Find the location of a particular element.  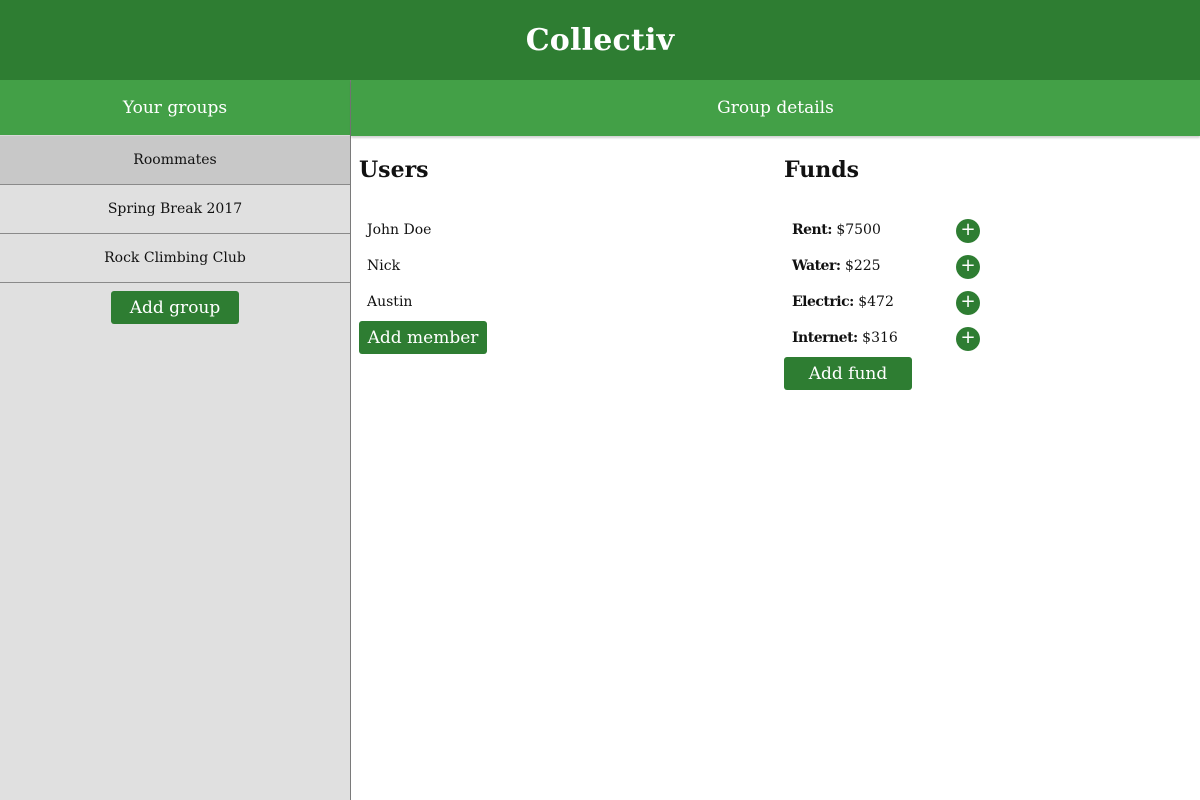

fund-amount: $472 is located at coordinates (876, 302).